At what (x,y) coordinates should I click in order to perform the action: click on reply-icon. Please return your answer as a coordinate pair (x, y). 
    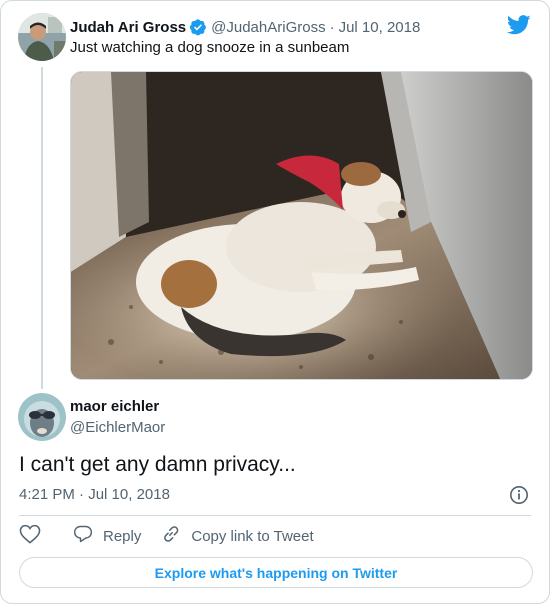
    Looking at the image, I should click on (83, 536).